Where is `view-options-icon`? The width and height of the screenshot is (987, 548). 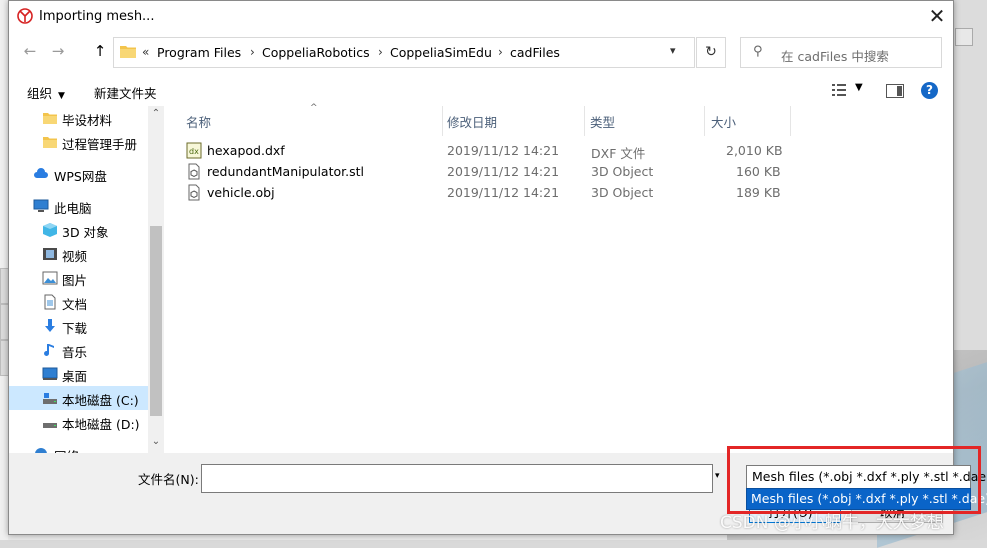
view-options-icon is located at coordinates (839, 90).